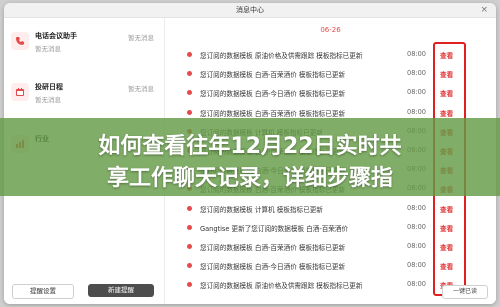 This screenshot has height=307, width=500. I want to click on title-bar: 消息中心 ×, so click(250, 10).